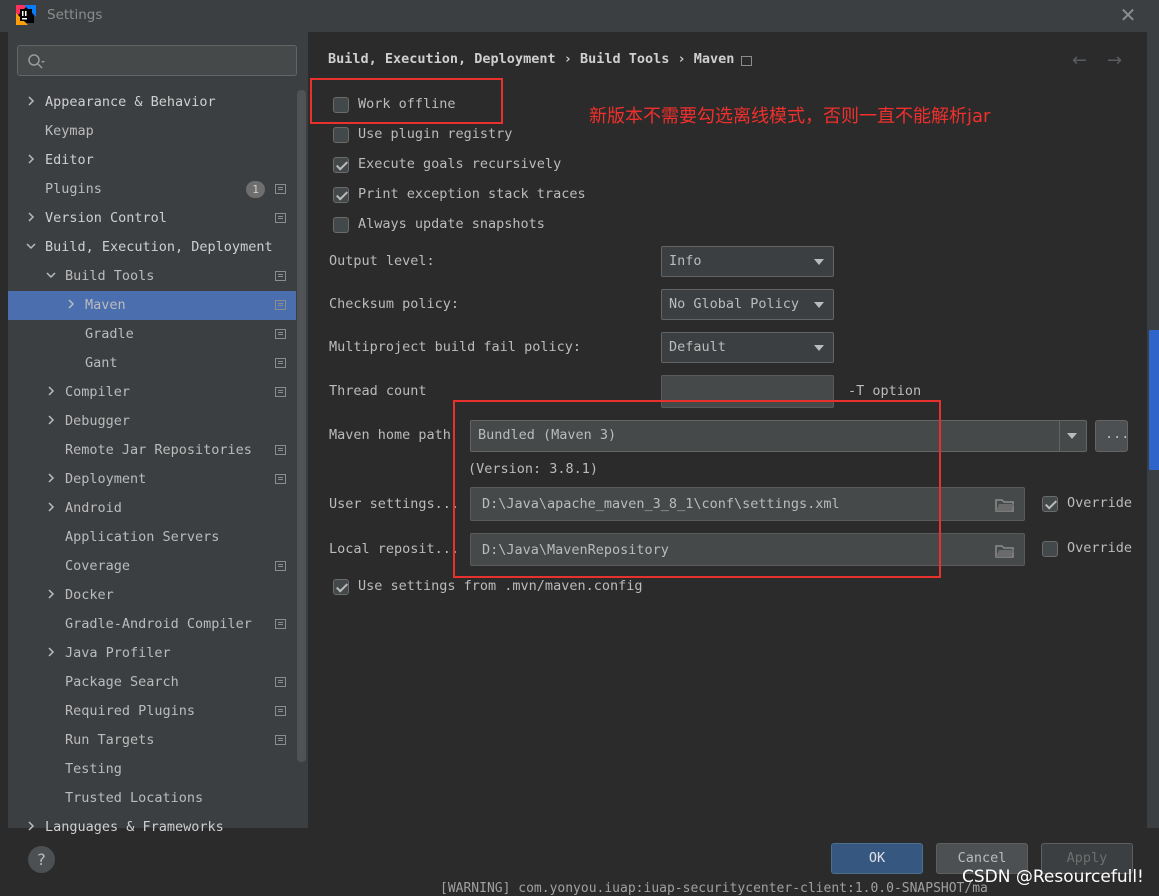  Describe the element at coordinates (73, 189) in the screenshot. I see `sidebar-item-label: Plugins` at that location.